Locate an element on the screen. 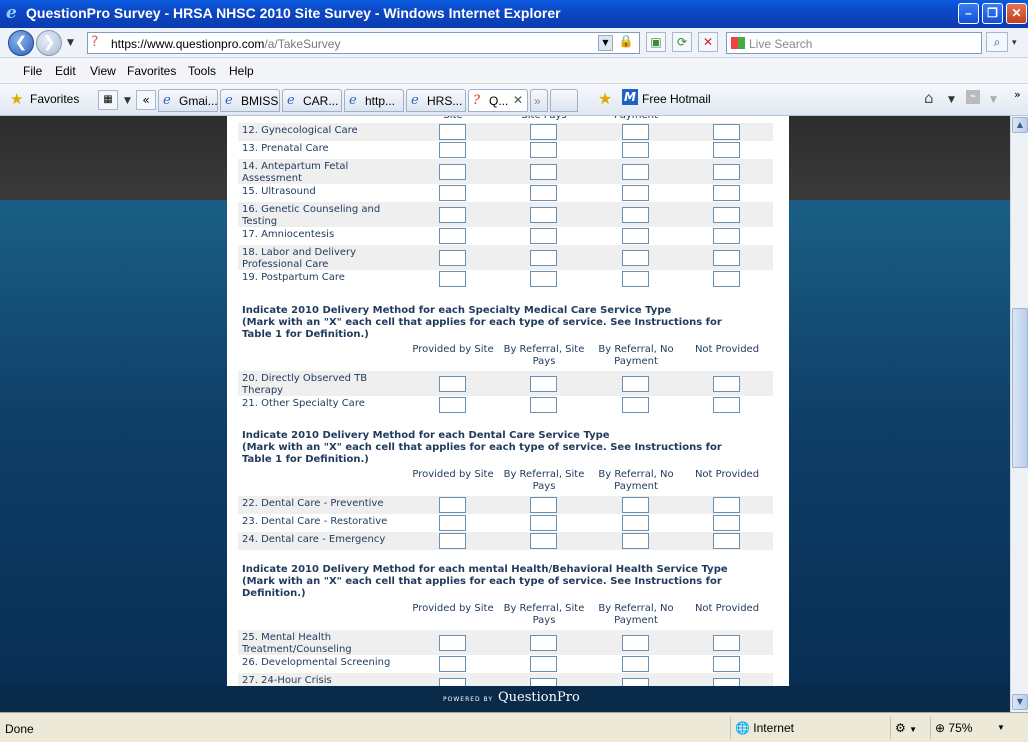  favorites-button: Favorites is located at coordinates (54, 99).